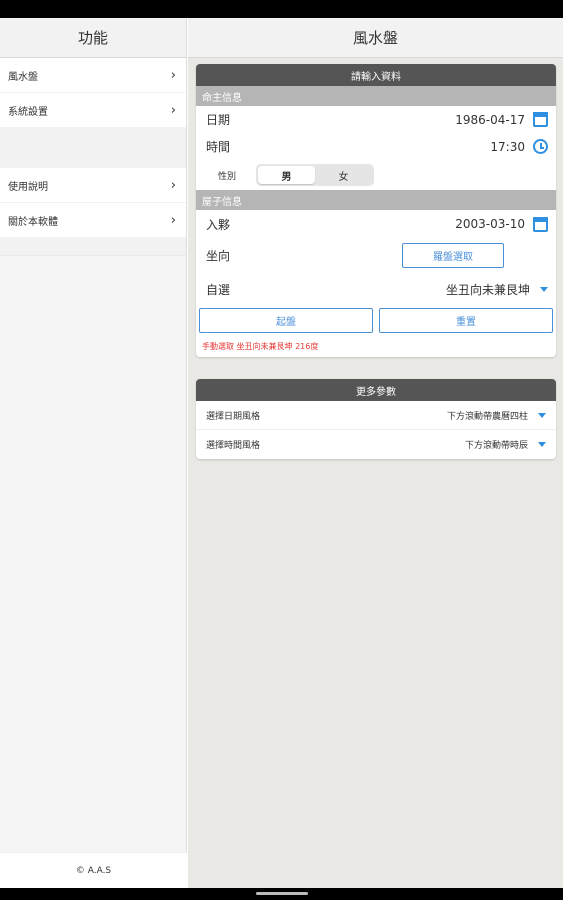  Describe the element at coordinates (218, 224) in the screenshot. I see `movein-label: 入夥` at that location.